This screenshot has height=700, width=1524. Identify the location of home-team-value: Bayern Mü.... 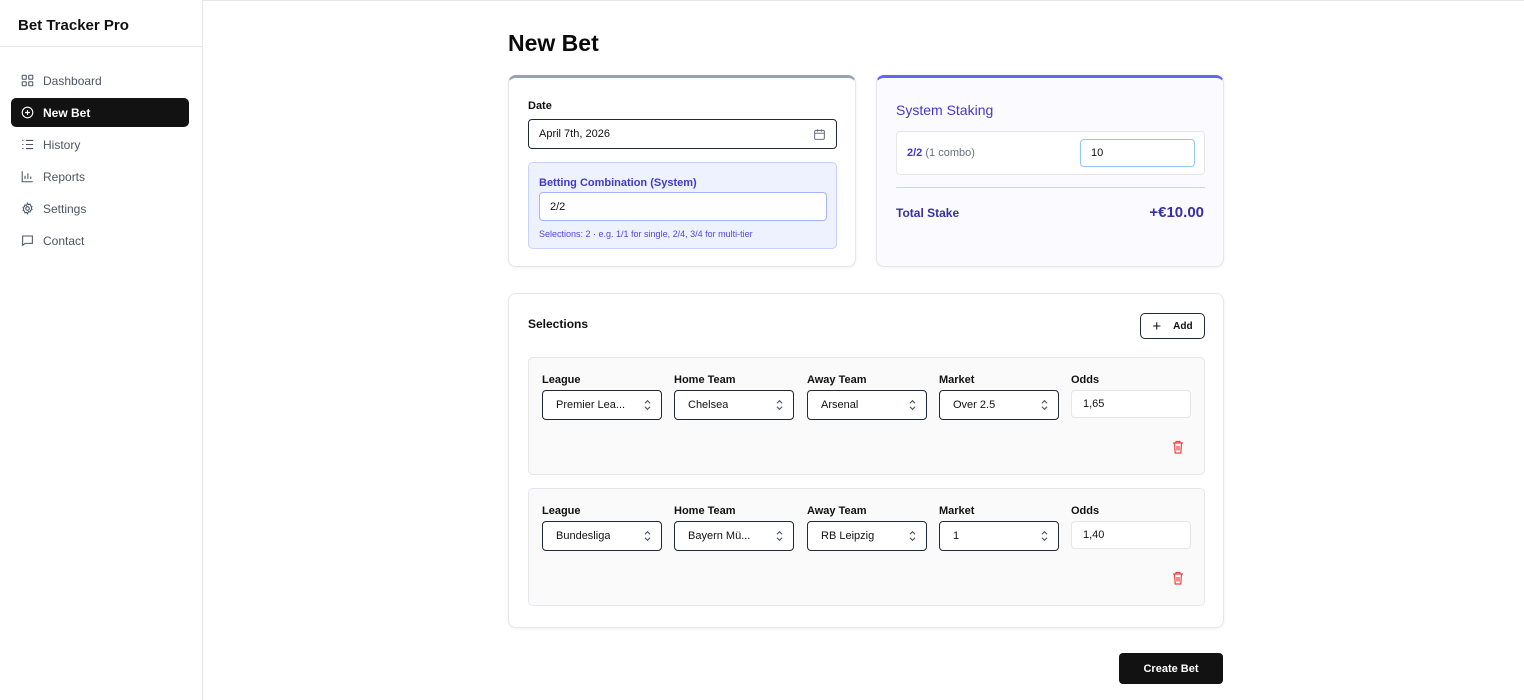
(719, 536).